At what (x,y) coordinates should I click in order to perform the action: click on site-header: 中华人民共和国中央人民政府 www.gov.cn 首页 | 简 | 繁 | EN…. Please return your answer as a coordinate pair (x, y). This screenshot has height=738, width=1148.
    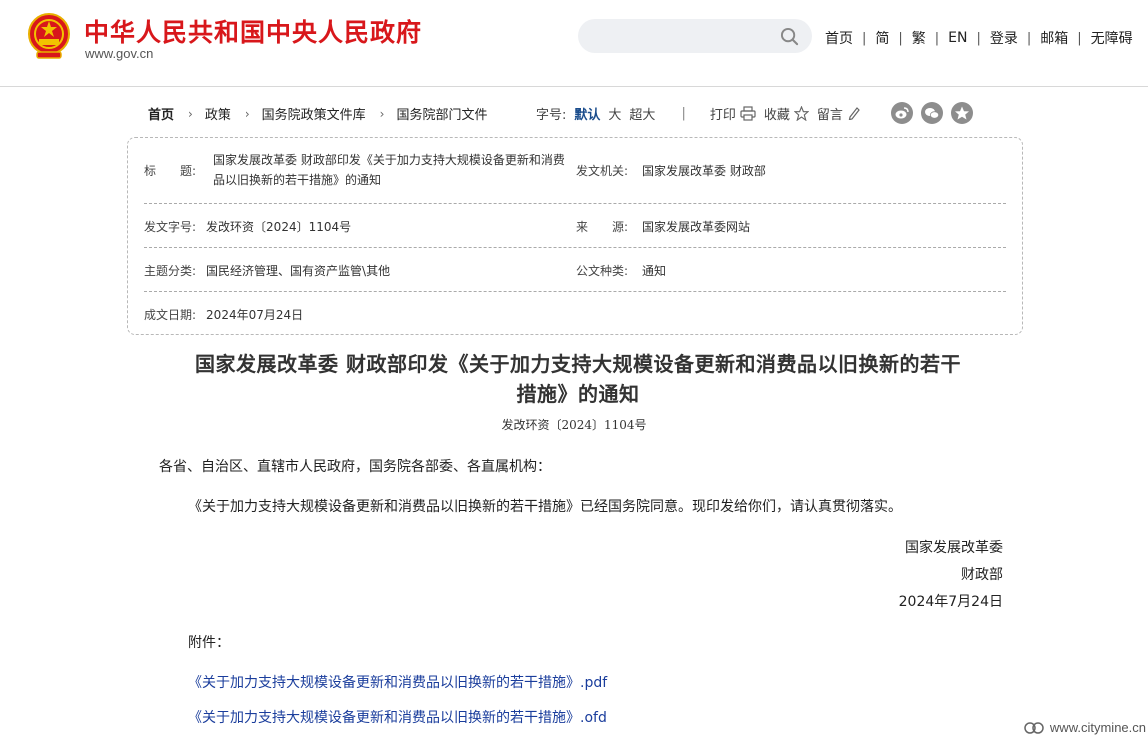
    Looking at the image, I should click on (574, 43).